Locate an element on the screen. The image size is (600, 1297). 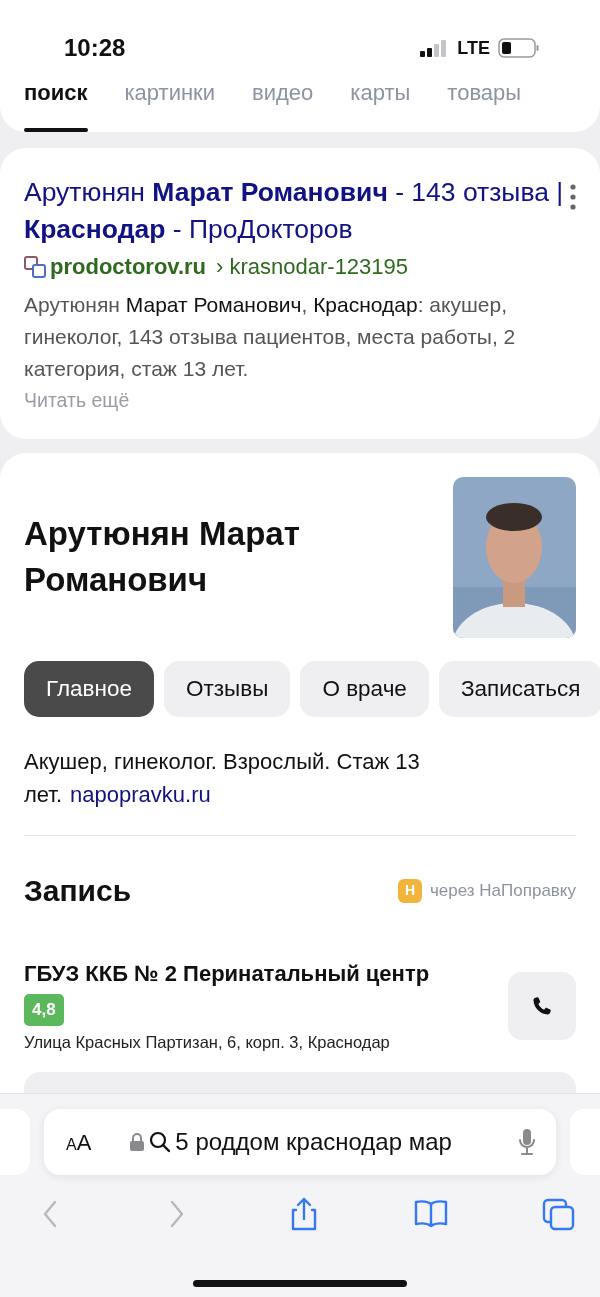
search-query: 5 роддом краснодар мар is located at coordinates (314, 1142).